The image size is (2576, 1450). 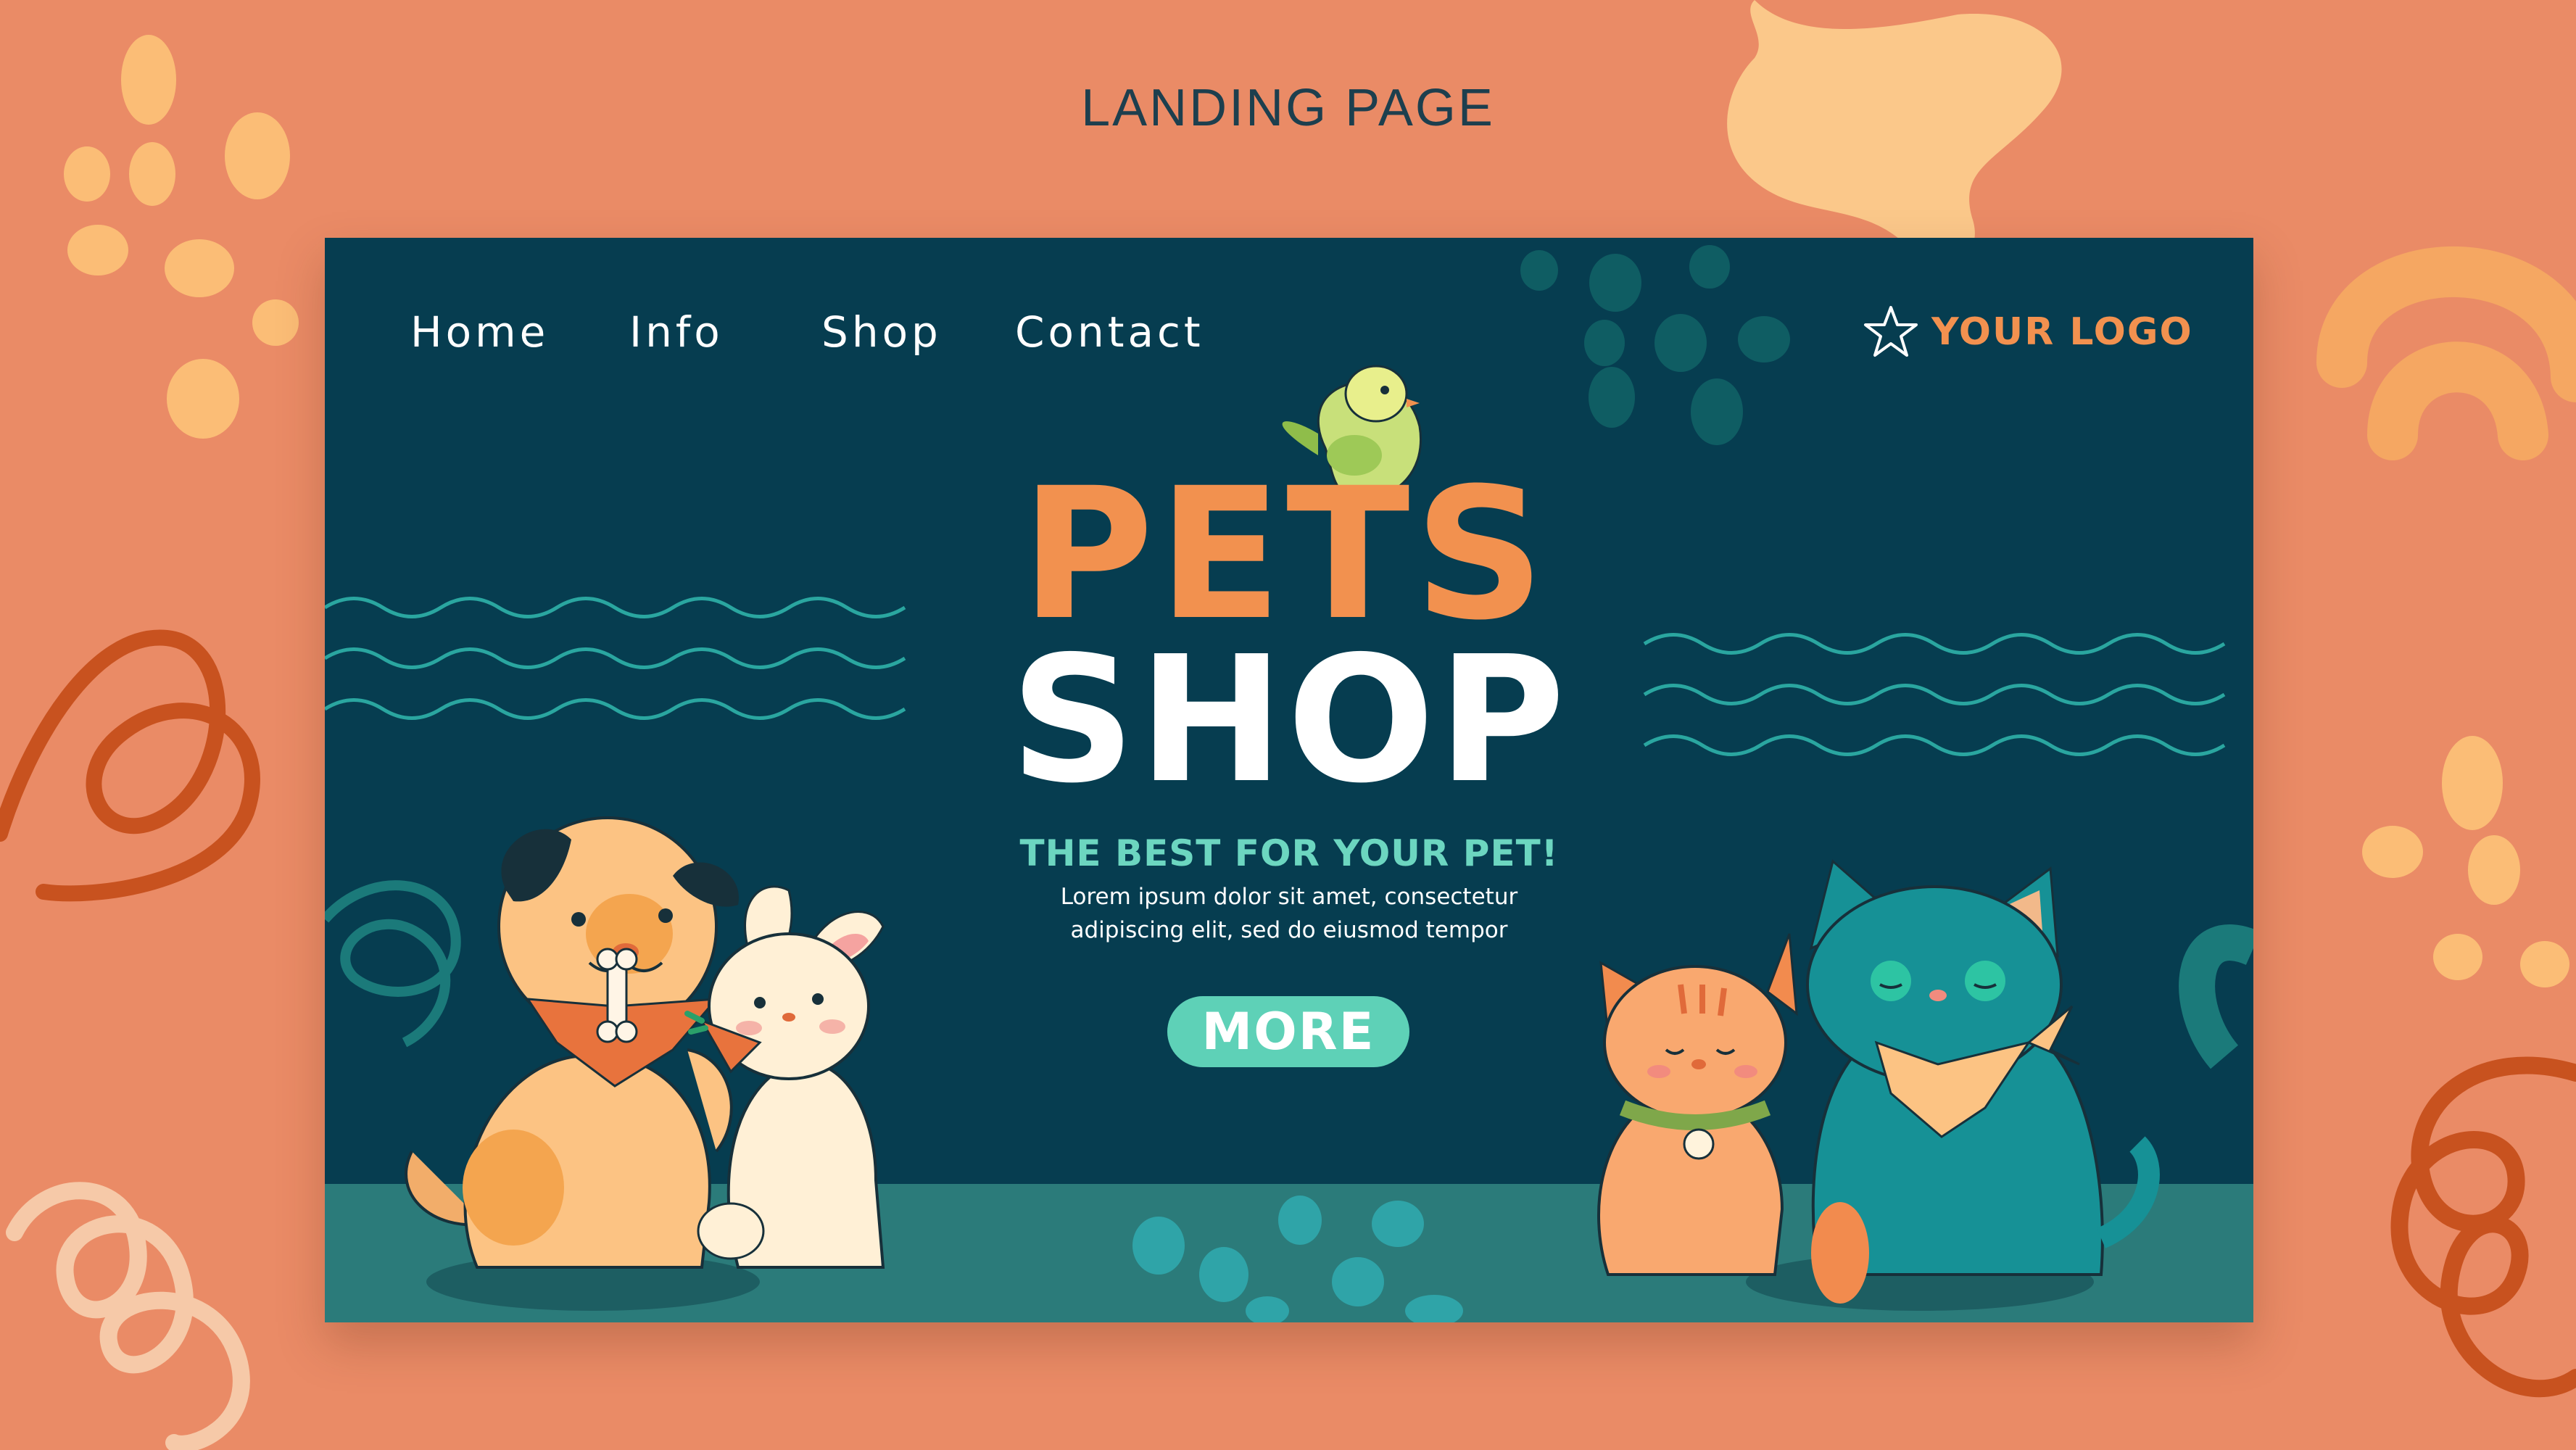 I want to click on teal-shape-right, so click(x=2216, y=996).